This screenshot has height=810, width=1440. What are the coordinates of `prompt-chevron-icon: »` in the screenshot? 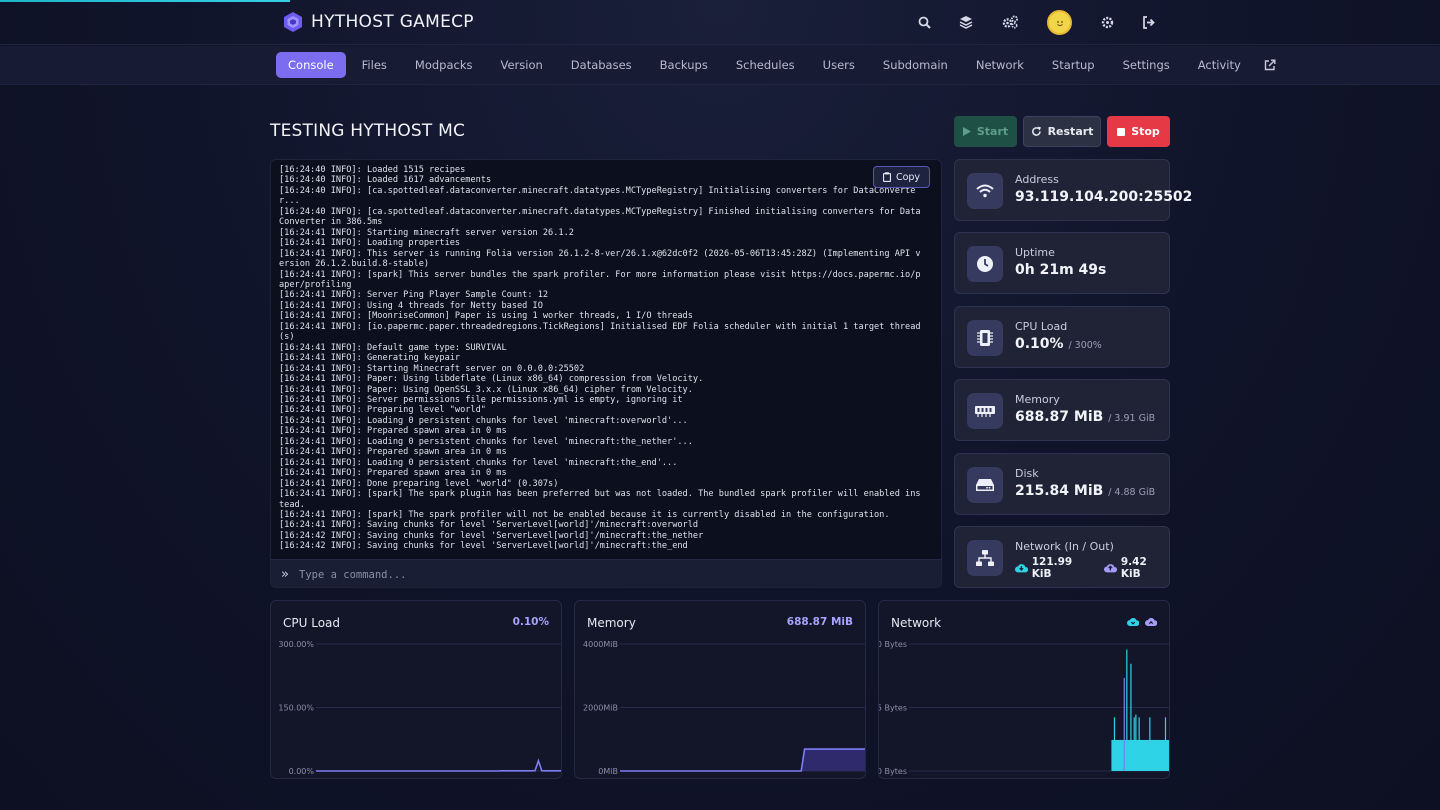 It's located at (285, 574).